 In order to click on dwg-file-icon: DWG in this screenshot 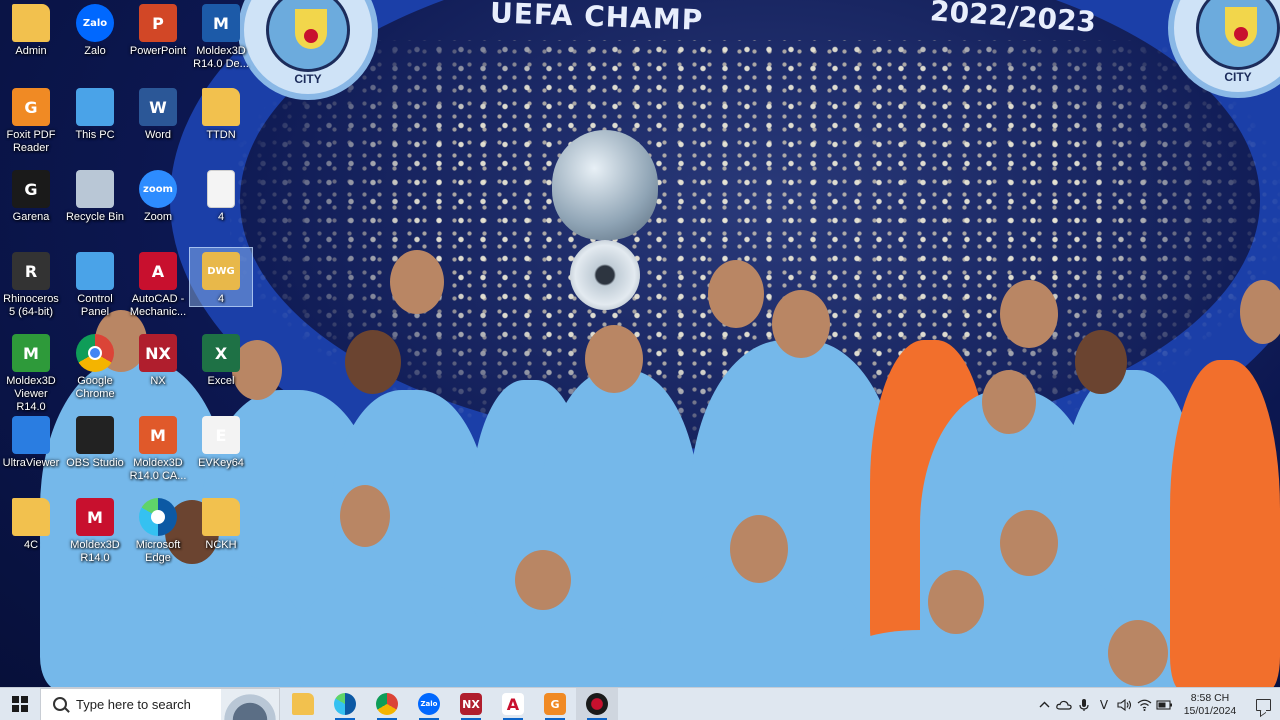, I will do `click(221, 271)`.